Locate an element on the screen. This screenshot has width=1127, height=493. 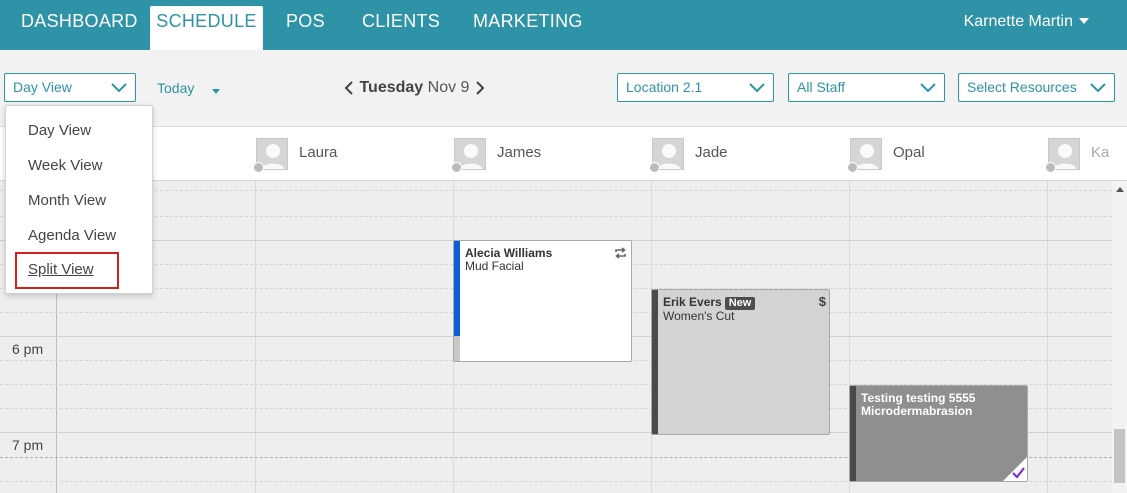
menu-item-day-view: Day View is located at coordinates (59, 130).